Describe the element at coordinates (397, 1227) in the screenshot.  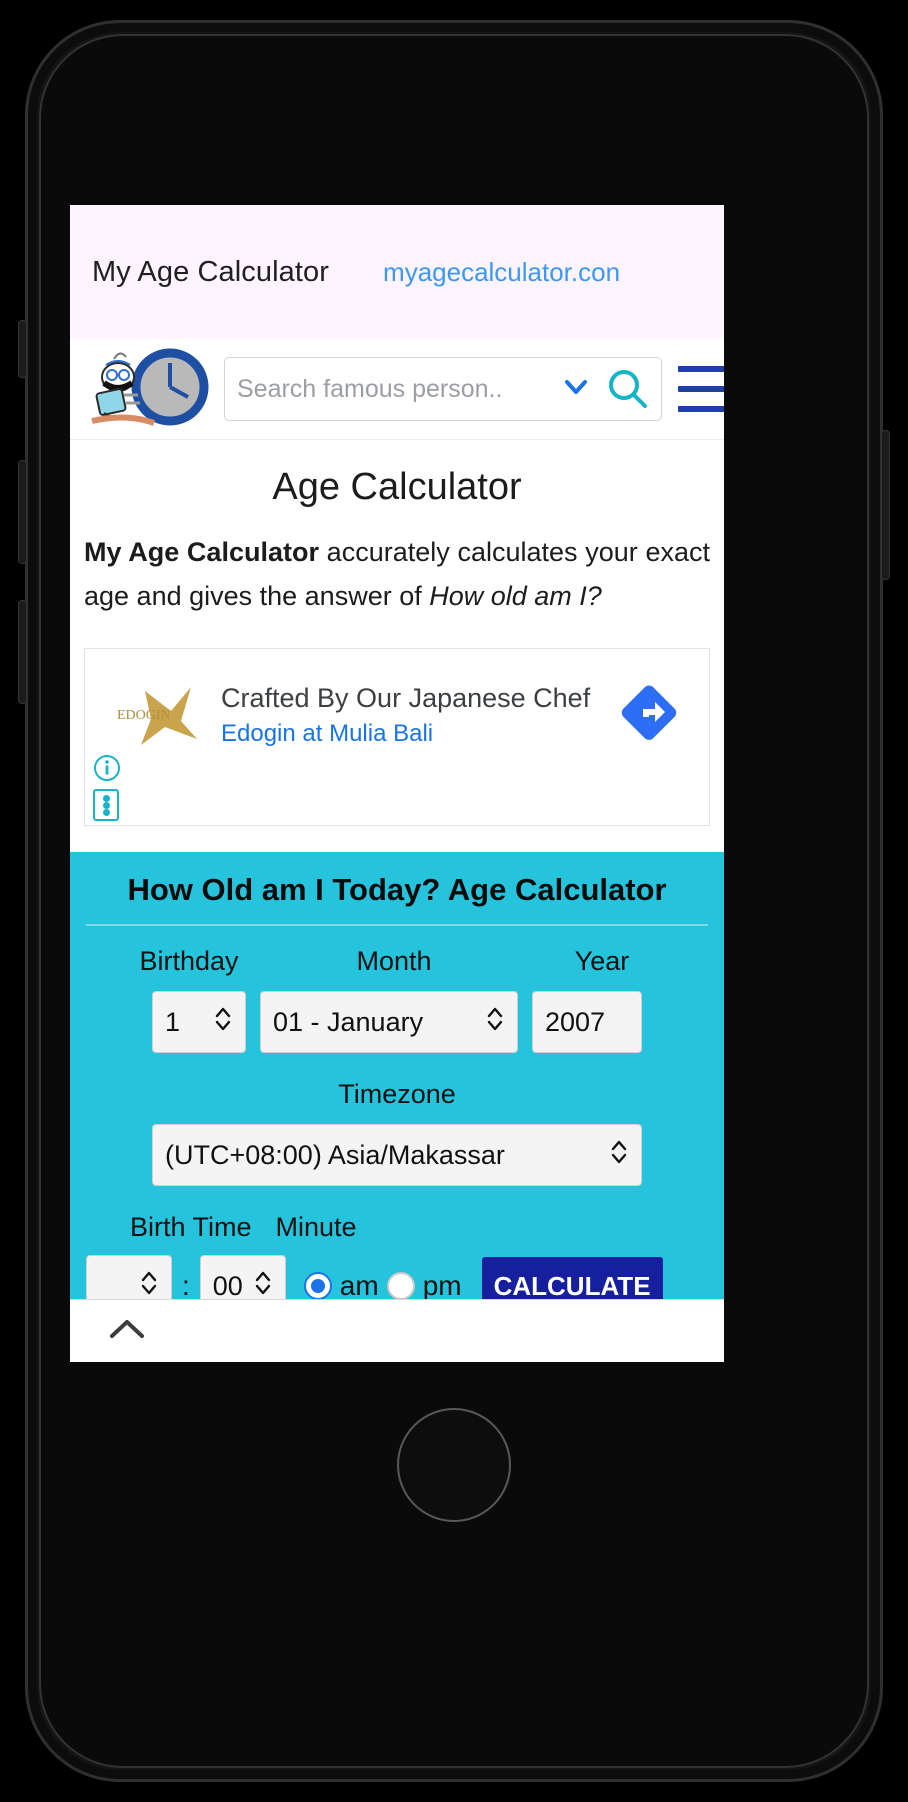
I see `time-labels-row: Birth Time Minute` at that location.